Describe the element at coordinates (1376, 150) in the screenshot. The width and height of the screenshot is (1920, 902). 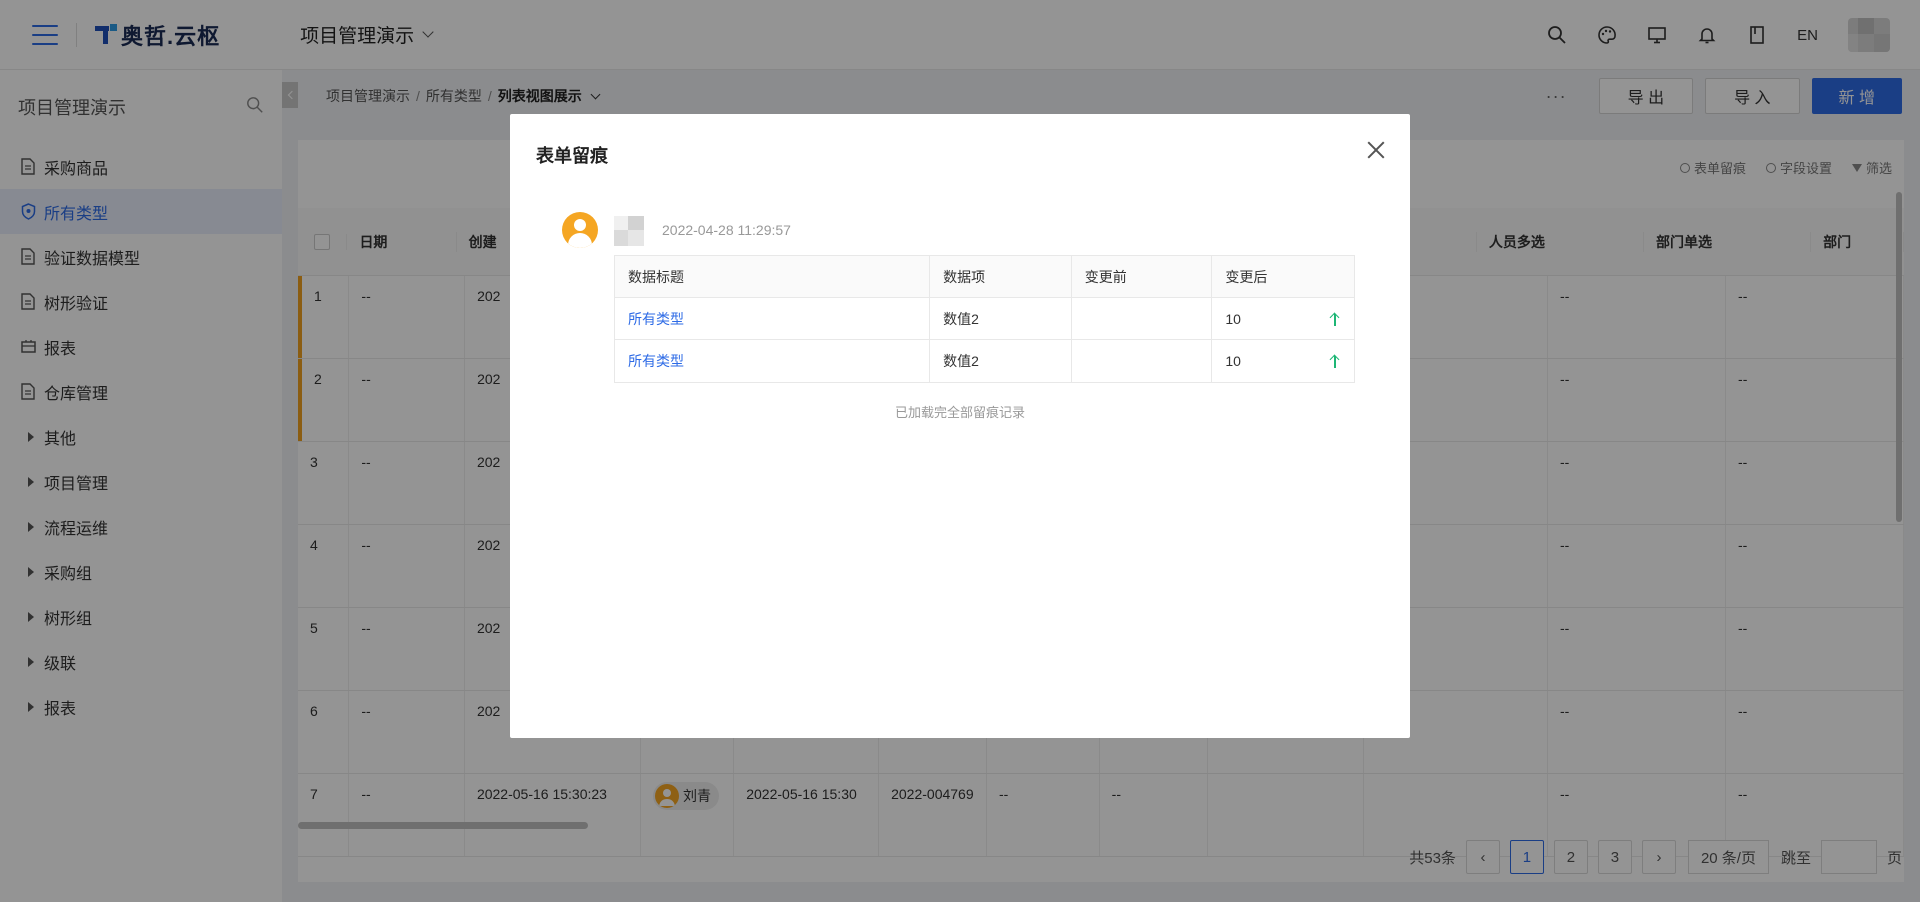
I see `close-icon` at that location.